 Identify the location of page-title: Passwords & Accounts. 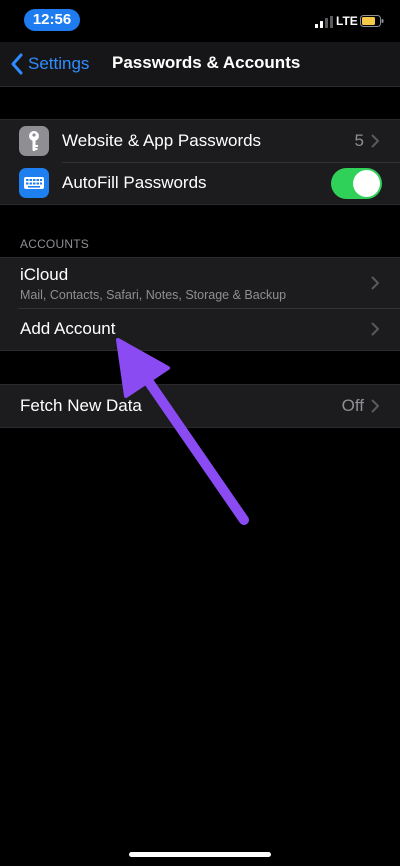
(206, 62).